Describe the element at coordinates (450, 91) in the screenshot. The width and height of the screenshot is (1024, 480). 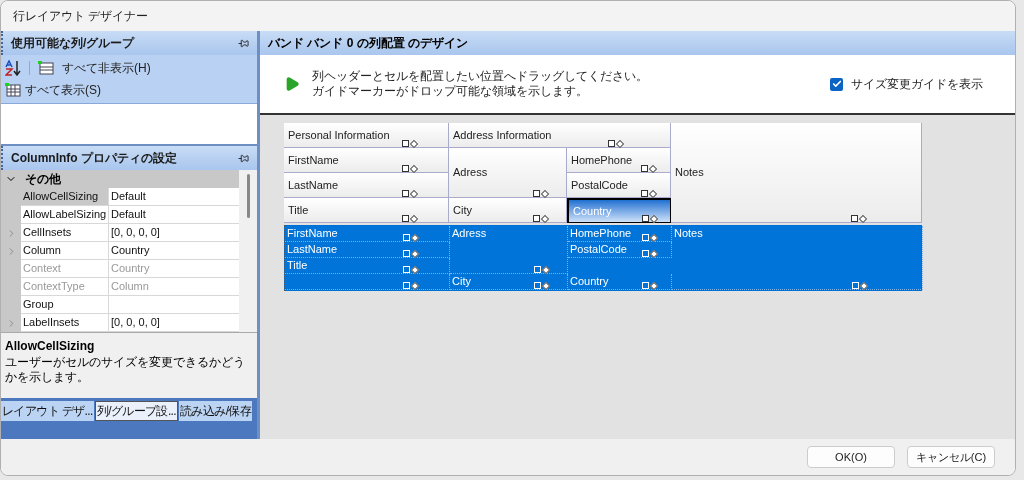
I see `instruction-text: ガイドマーカーがドロップ可能な領域を示します。` at that location.